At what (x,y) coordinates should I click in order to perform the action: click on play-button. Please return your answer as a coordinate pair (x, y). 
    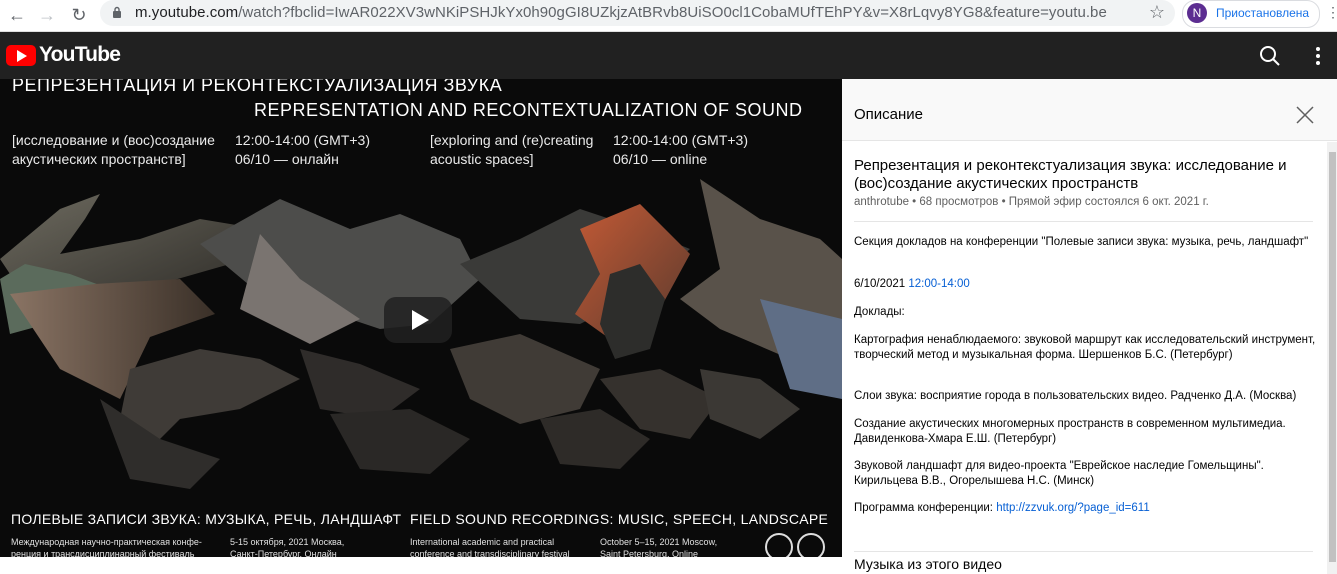
    Looking at the image, I should click on (418, 320).